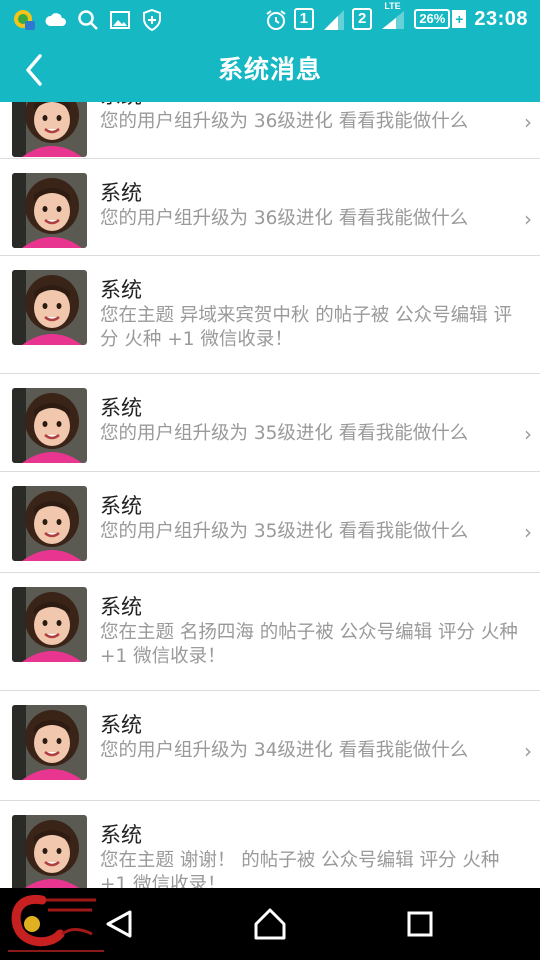 This screenshot has width=540, height=960. I want to click on message-text: 您的用户组升级为 34级进化 看看我能做什么, so click(284, 750).